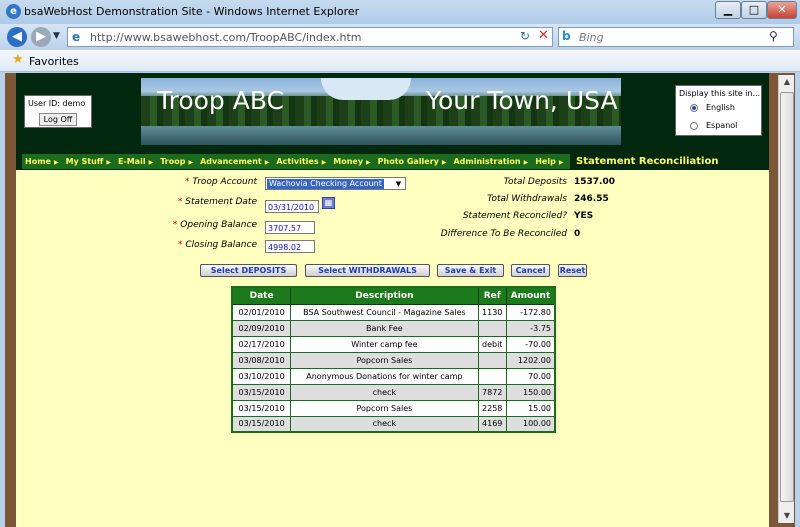 The height and width of the screenshot is (527, 800). Describe the element at coordinates (38, 161) in the screenshot. I see `menu-item-label: Home` at that location.